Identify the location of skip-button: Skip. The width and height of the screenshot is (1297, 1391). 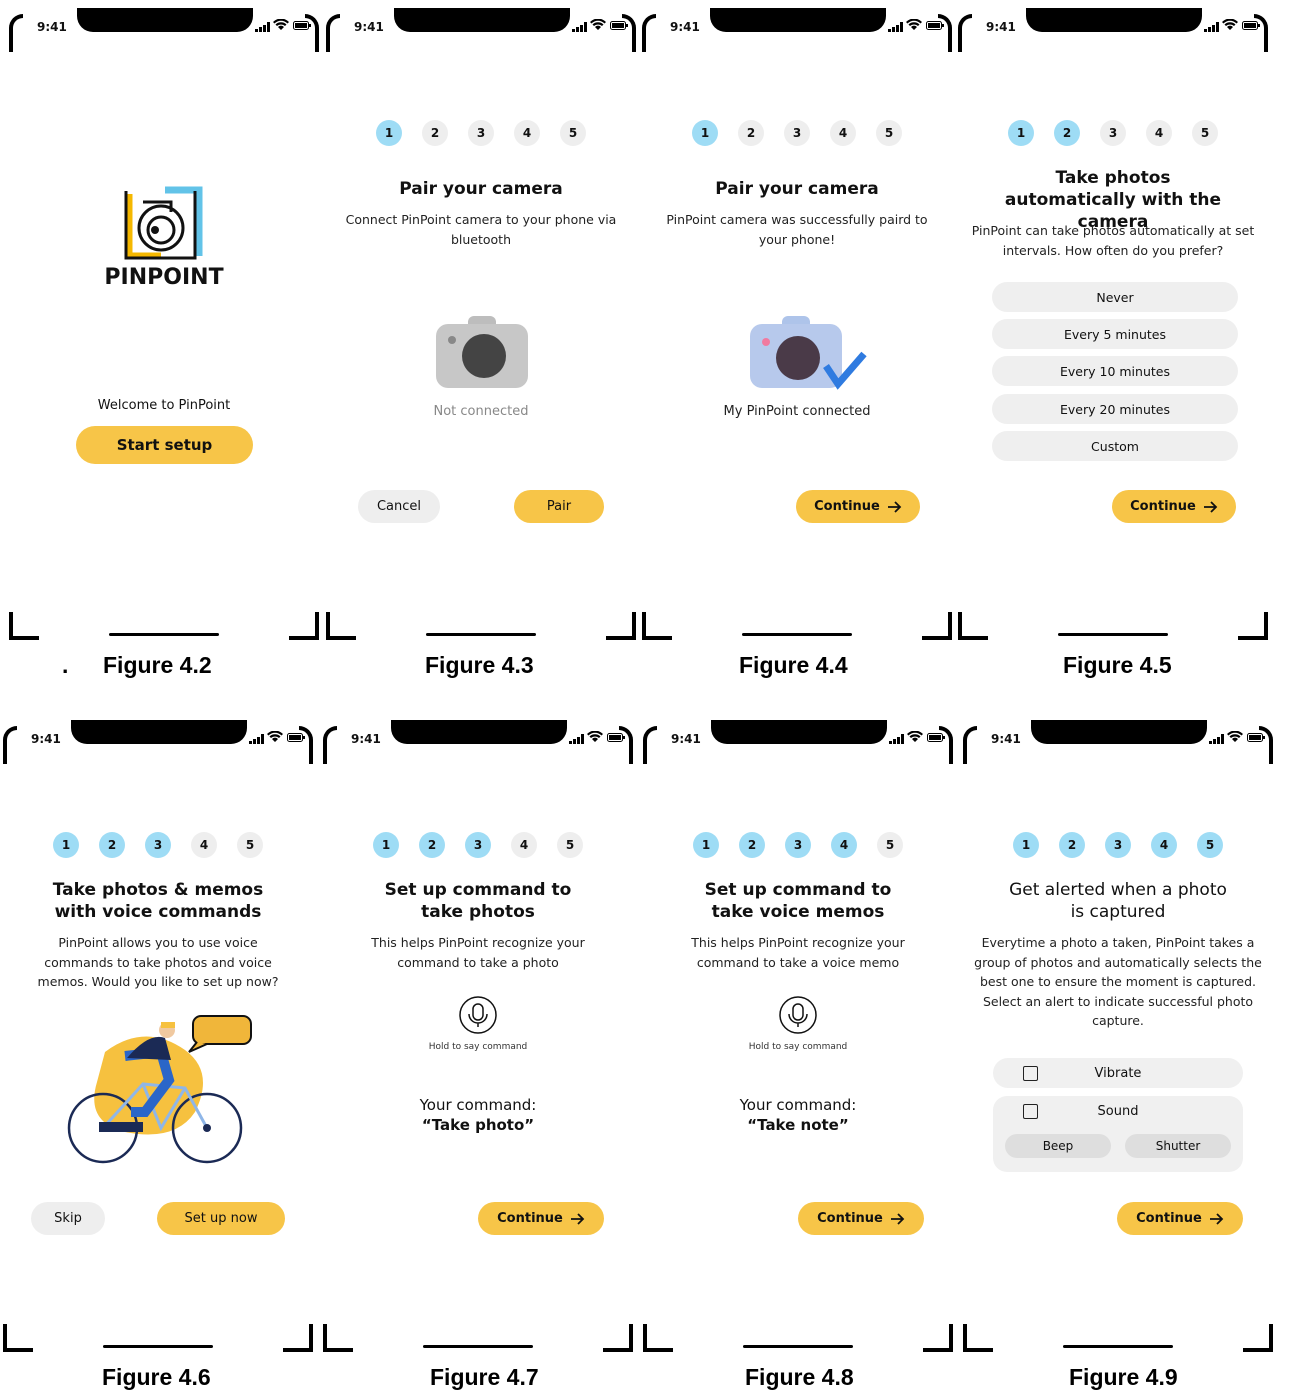
(68, 1218).